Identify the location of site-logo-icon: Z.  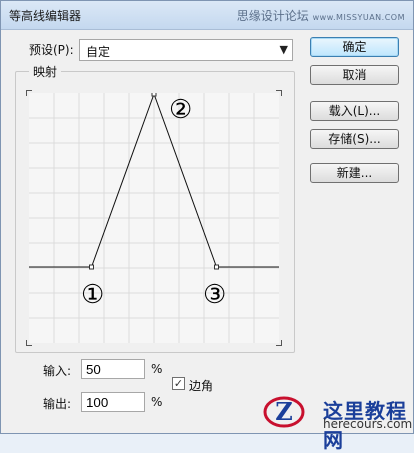
(284, 412).